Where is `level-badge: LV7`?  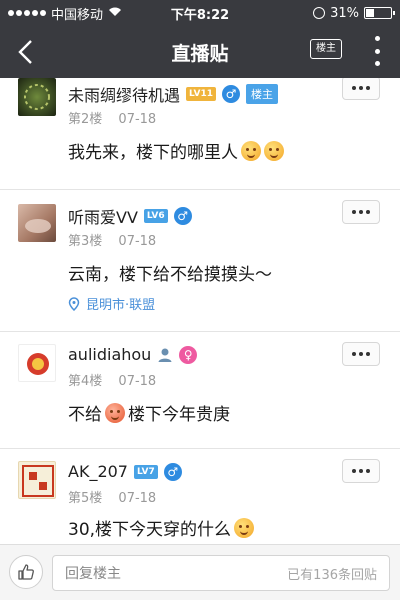 level-badge: LV7 is located at coordinates (145, 471).